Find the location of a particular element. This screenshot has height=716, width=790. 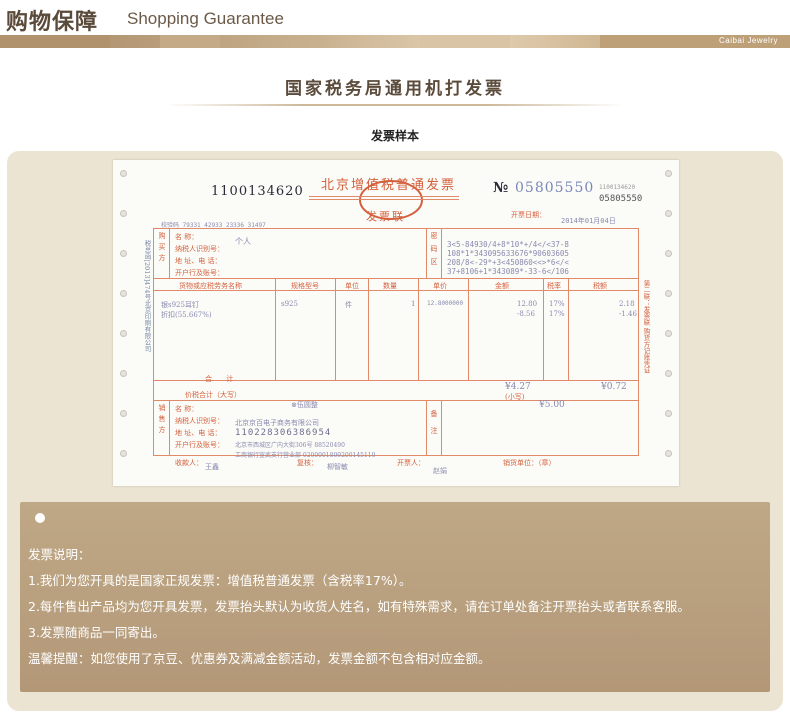

invoice-code-small: 1100134620 is located at coordinates (617, 187).